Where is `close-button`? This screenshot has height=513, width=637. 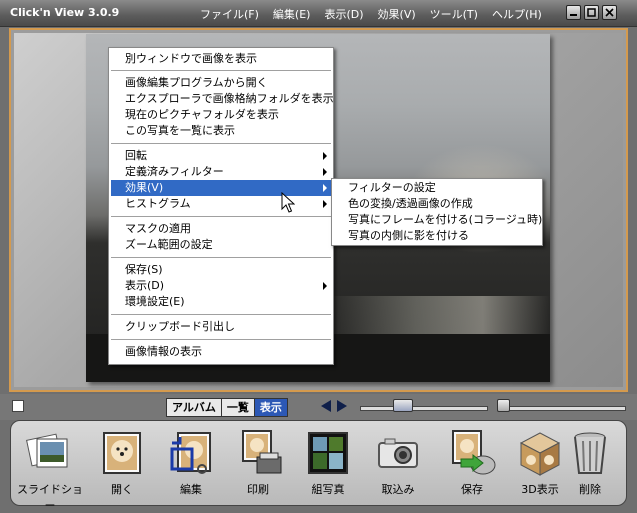
close-button is located at coordinates (609, 12).